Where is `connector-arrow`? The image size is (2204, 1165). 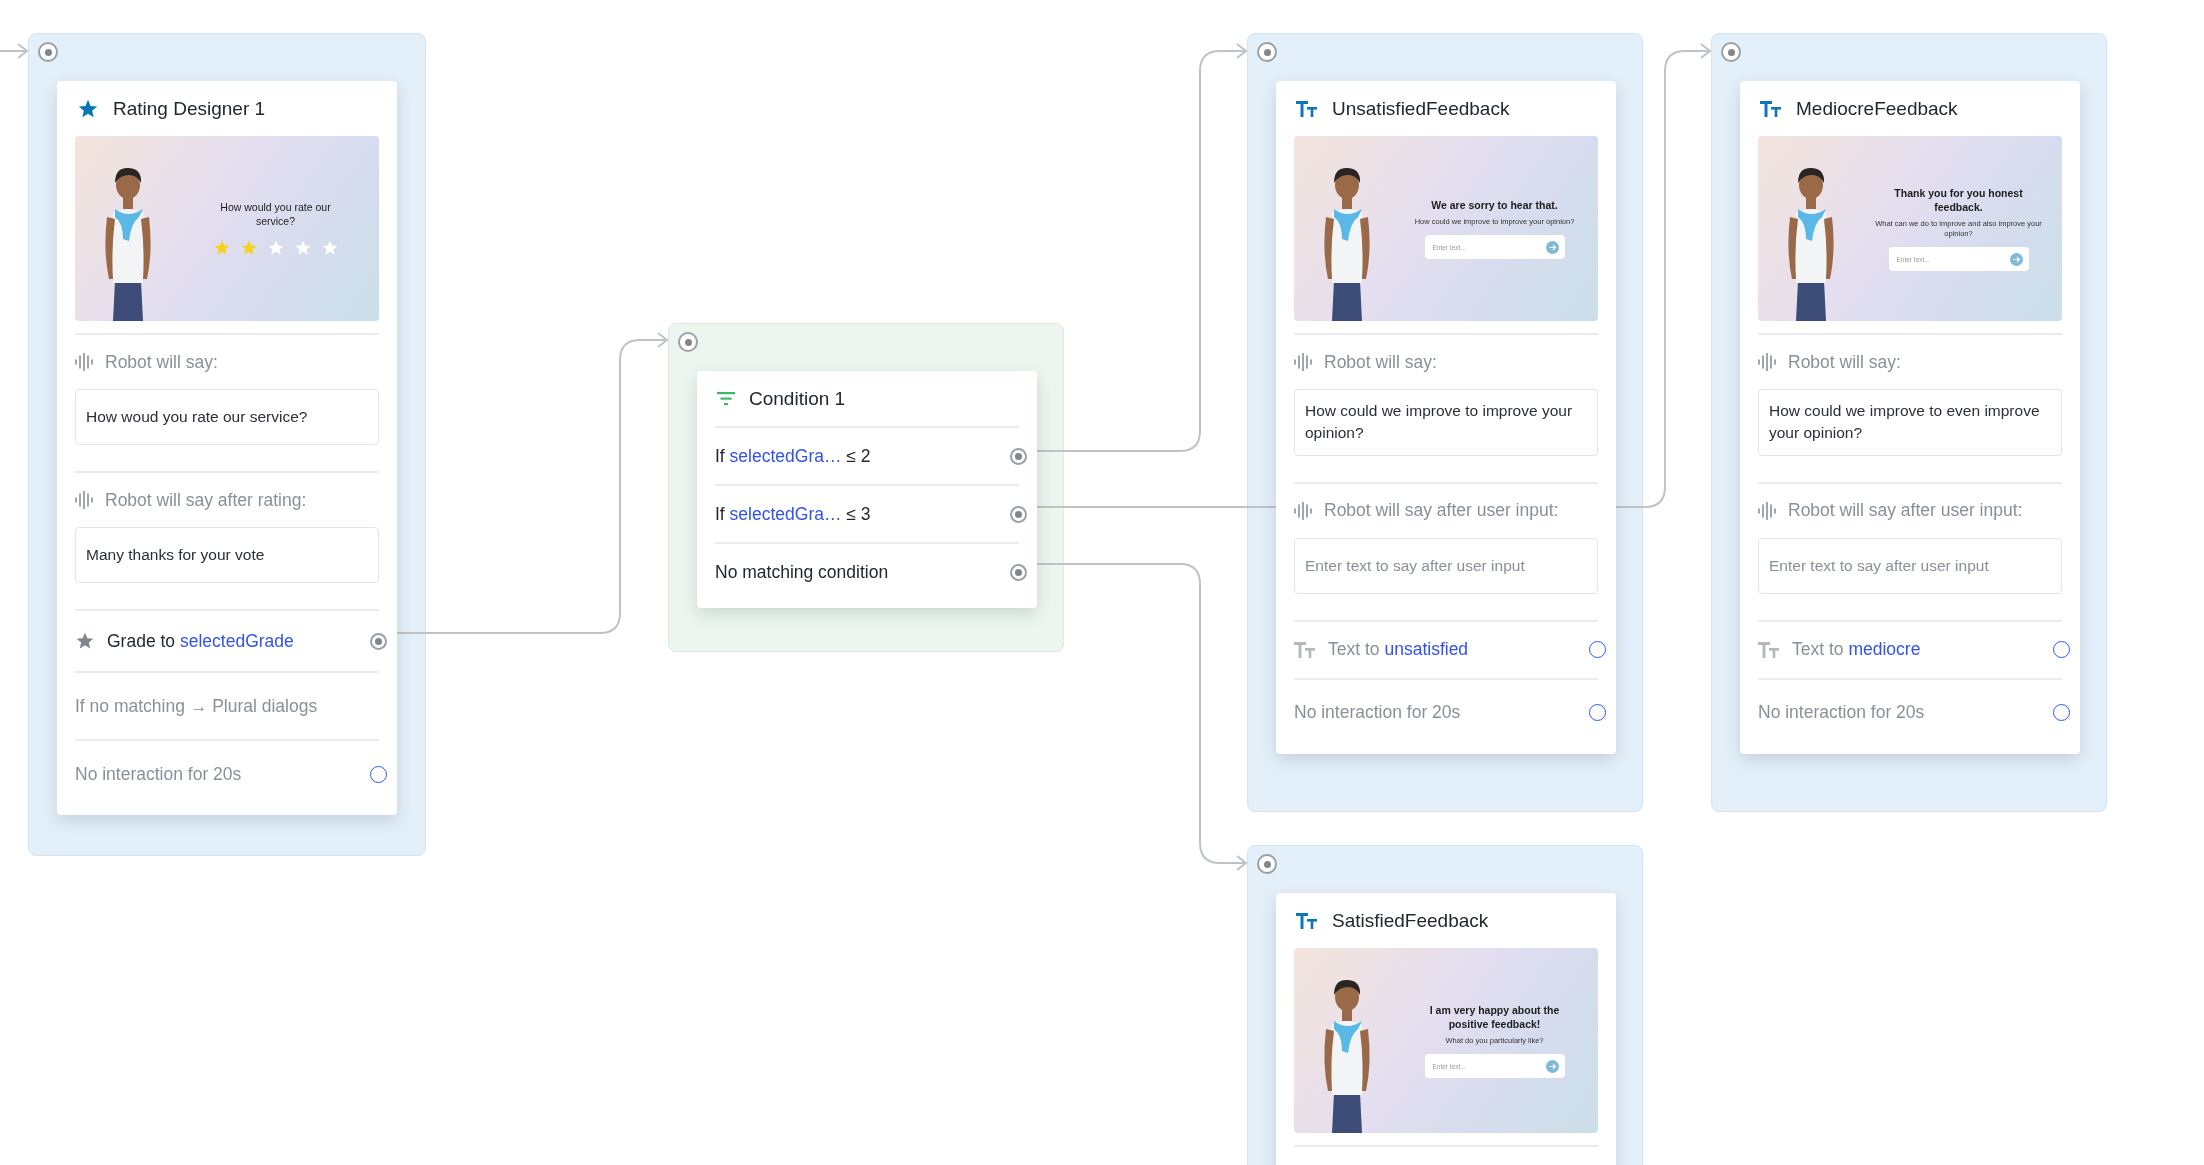
connector-arrow is located at coordinates (14, 51).